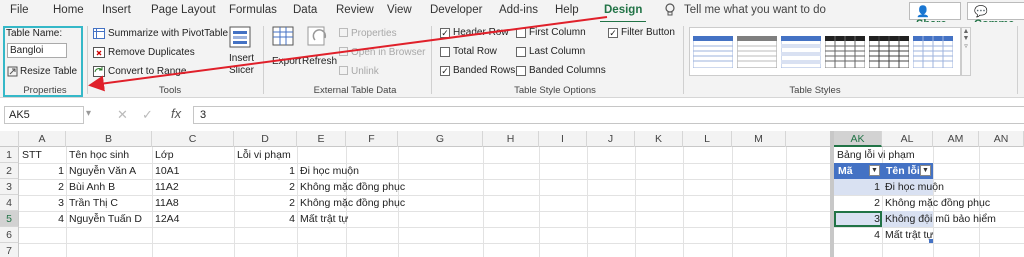 This screenshot has height=257, width=1024. I want to click on formula-controls: ✕ ✓ fx, so click(142, 115).